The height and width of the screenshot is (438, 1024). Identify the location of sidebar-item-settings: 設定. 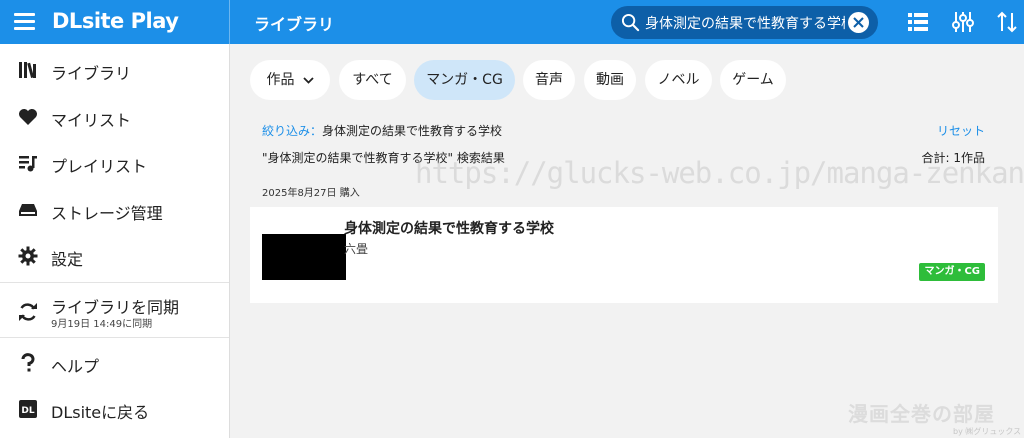
(114, 256).